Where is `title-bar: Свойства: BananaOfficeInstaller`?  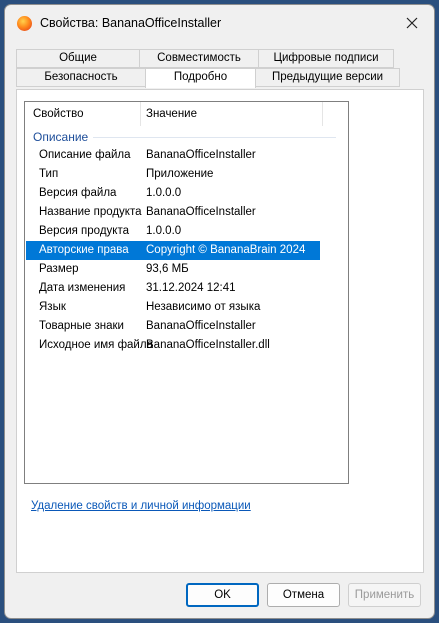
title-bar: Свойства: BananaOfficeInstaller is located at coordinates (219, 22).